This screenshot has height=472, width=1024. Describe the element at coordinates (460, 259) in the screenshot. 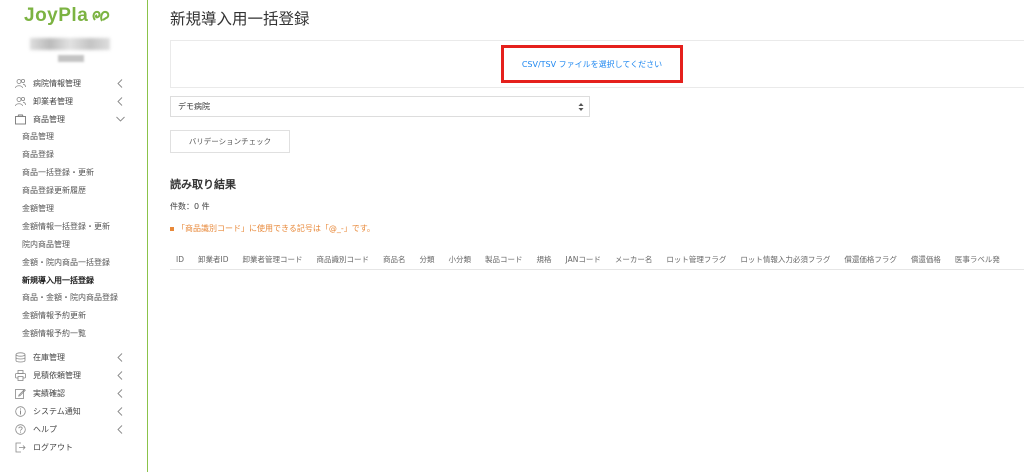

I see `table-header-cell: 小分類` at that location.